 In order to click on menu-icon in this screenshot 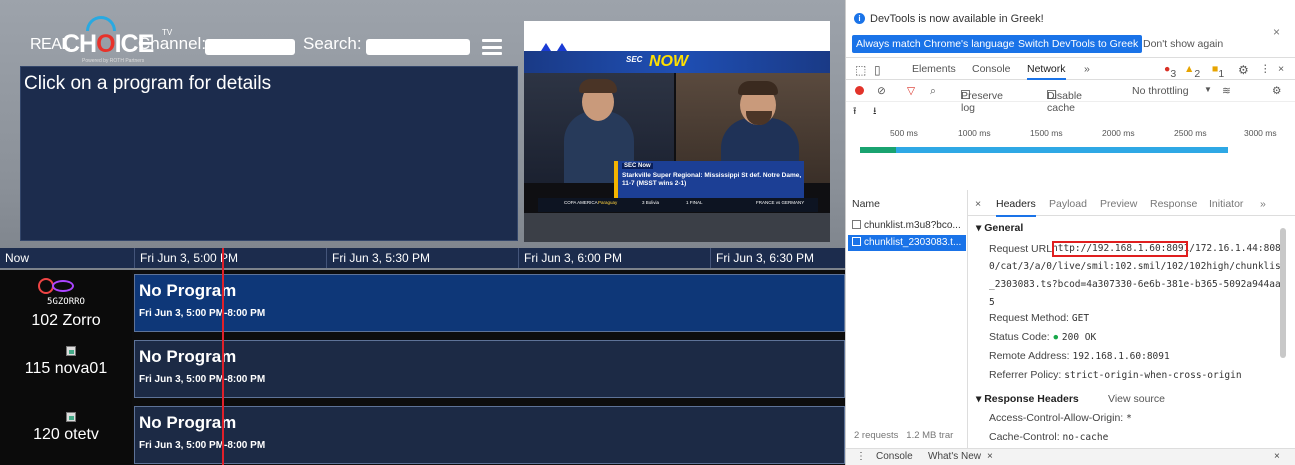, I will do `click(492, 47)`.